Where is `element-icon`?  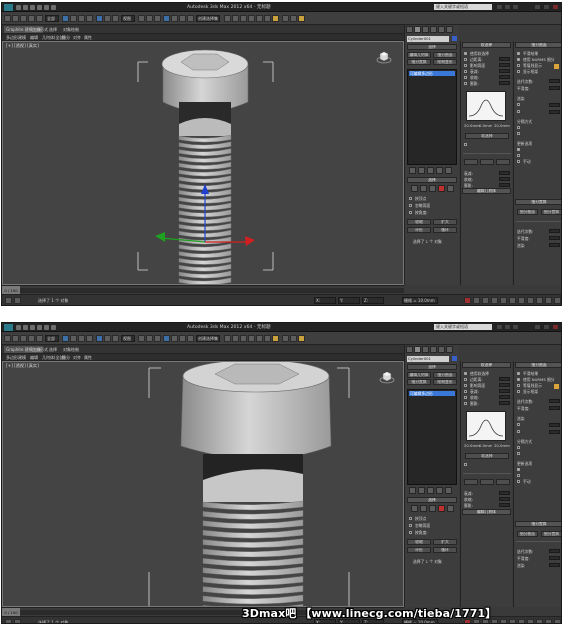
element-icon is located at coordinates (450, 508).